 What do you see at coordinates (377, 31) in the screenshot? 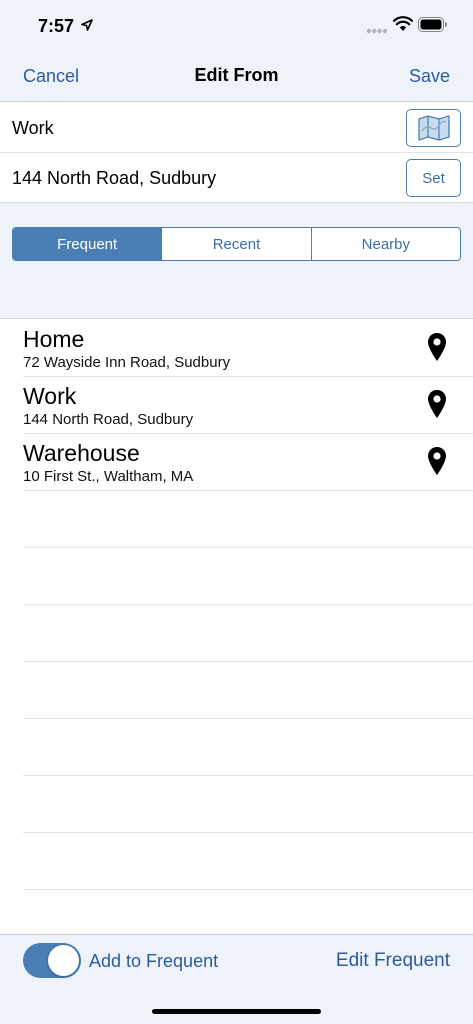
I see `signal-icon` at bounding box center [377, 31].